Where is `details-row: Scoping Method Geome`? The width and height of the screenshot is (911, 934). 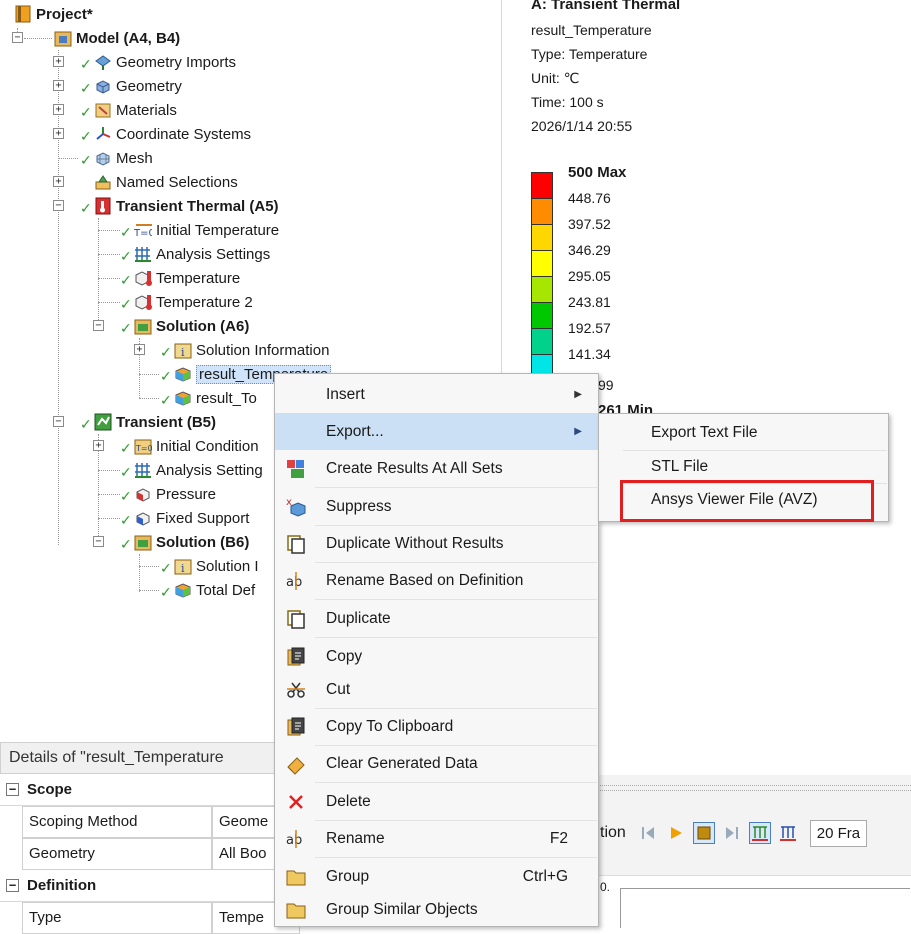
details-row: Scoping Method Geome is located at coordinates (150, 822).